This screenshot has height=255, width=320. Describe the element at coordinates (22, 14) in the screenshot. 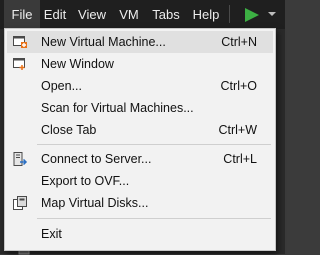

I see `menu-file: File` at that location.